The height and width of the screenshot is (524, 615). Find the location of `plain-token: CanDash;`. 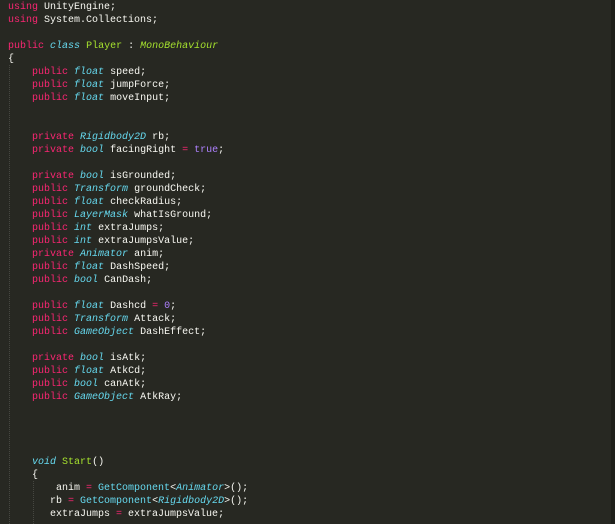

plain-token: CanDash; is located at coordinates (125, 280).